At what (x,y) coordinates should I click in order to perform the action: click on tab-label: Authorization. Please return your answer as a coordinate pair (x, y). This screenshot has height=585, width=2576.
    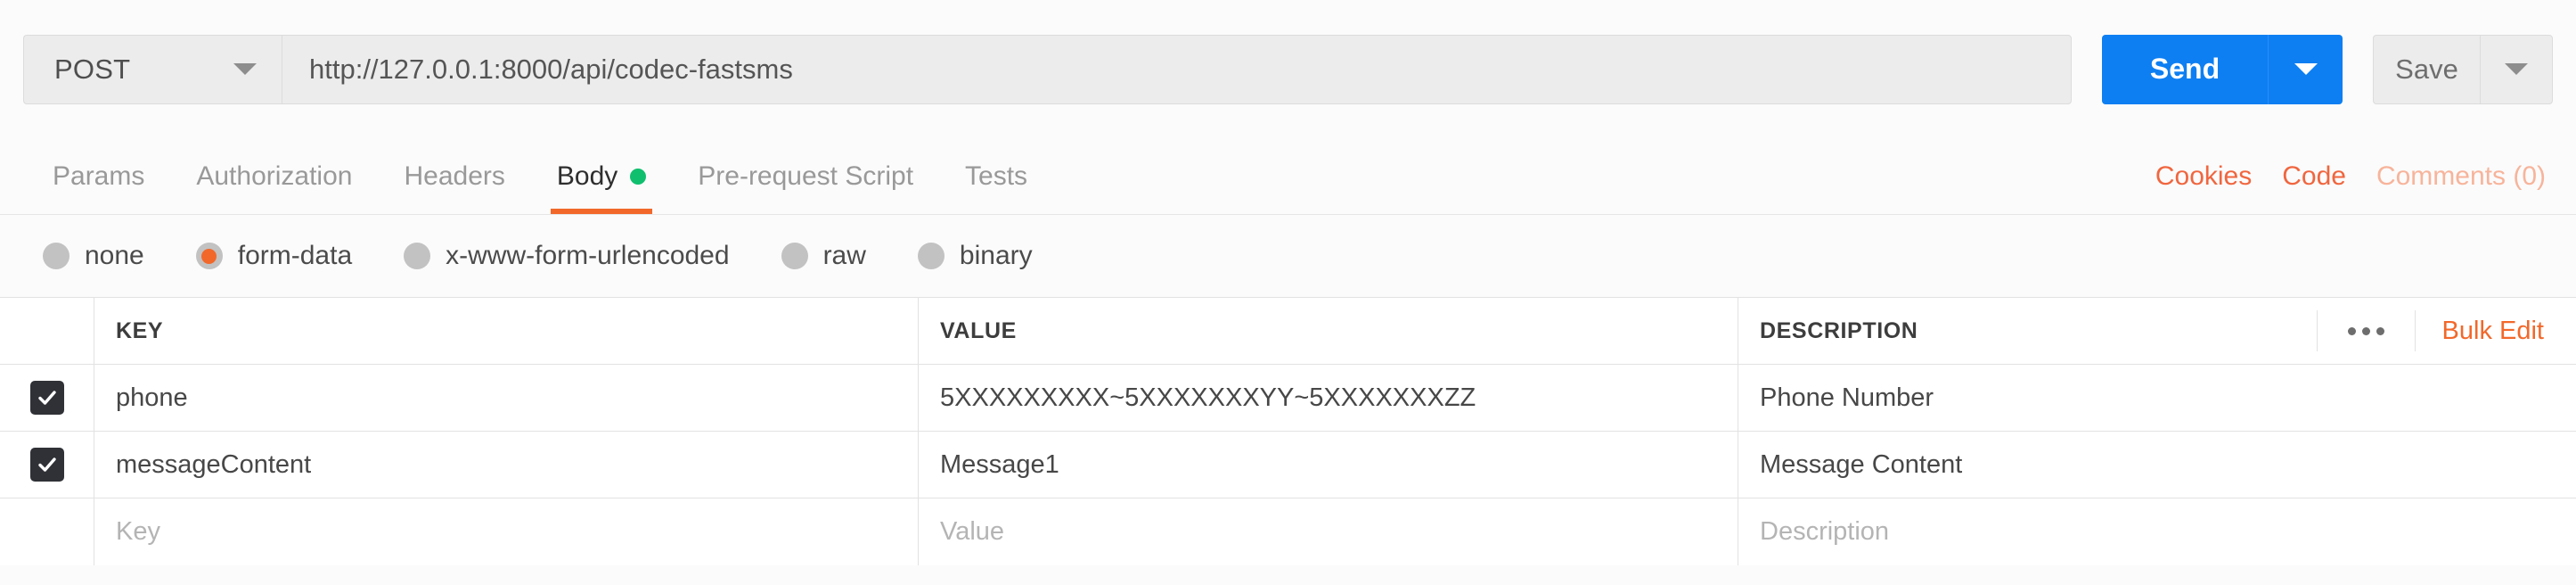
    Looking at the image, I should click on (274, 176).